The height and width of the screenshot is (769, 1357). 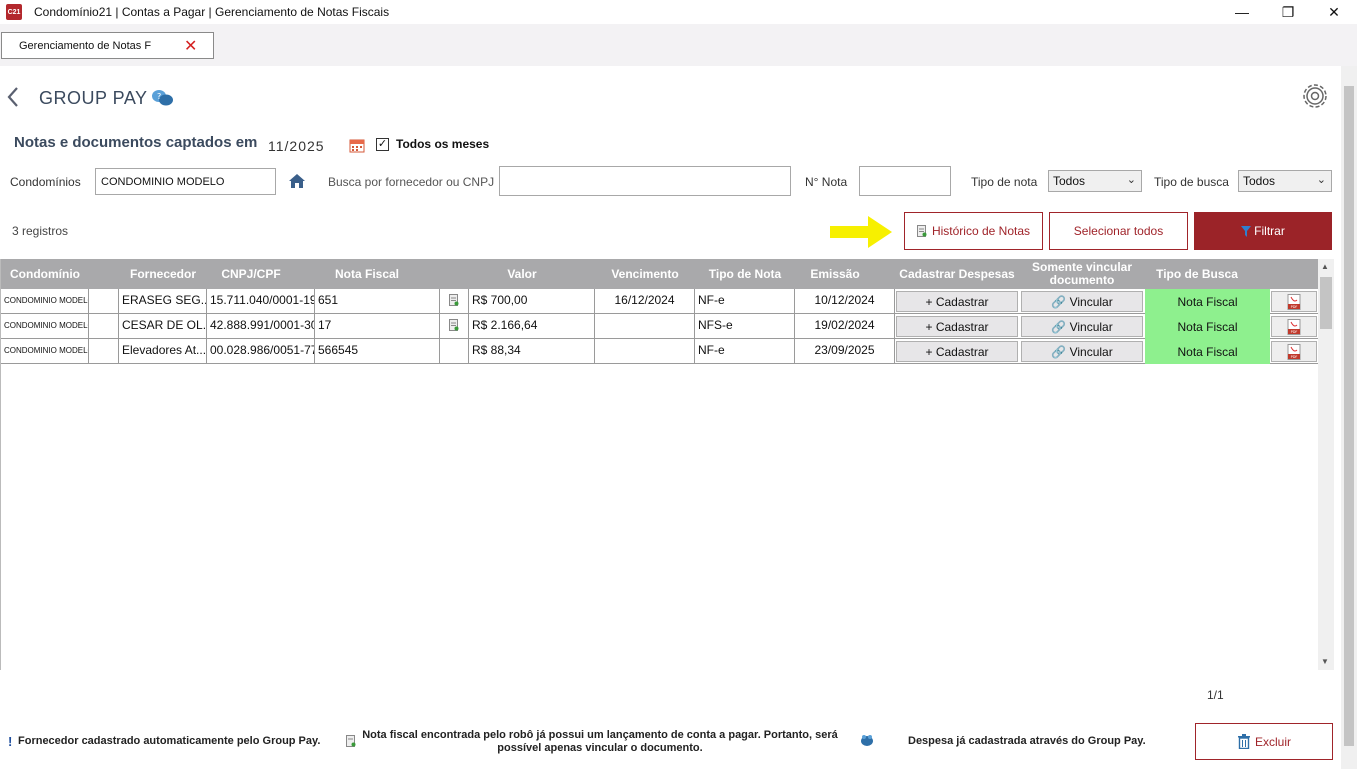 I want to click on col-tipo-busca: Tipo de Busca, so click(x=1197, y=274).